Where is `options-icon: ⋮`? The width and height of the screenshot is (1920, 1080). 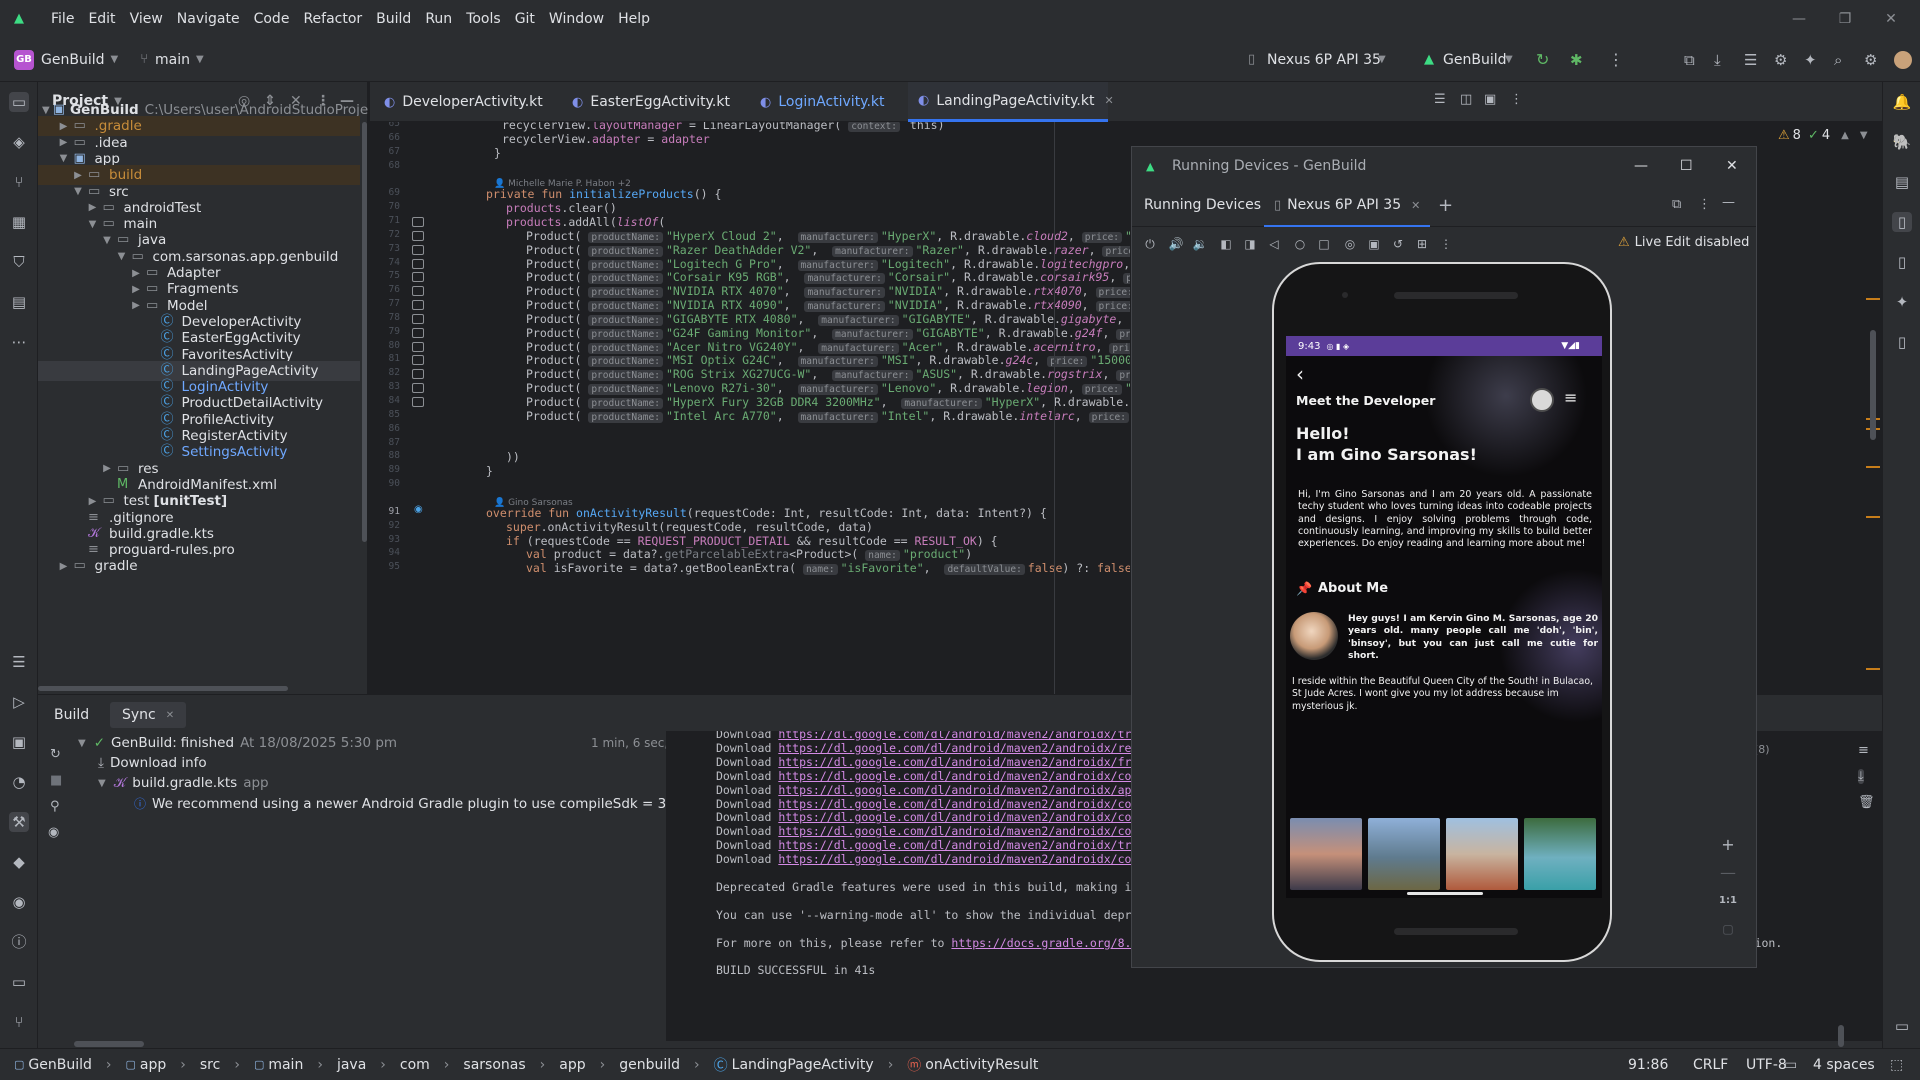
options-icon: ⋮ is located at coordinates (1704, 204).